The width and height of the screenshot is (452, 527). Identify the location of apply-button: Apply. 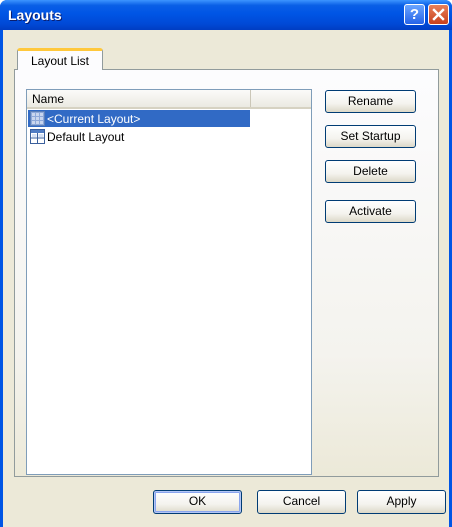
(401, 502).